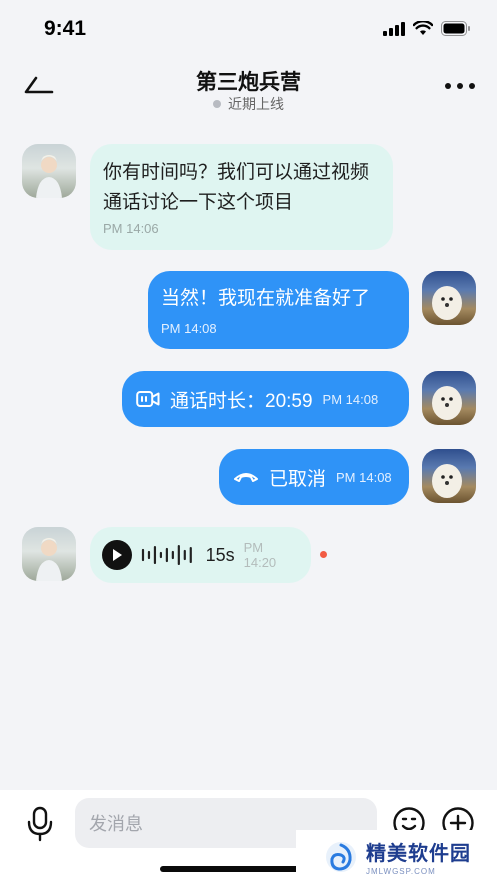  What do you see at coordinates (256, 104) in the screenshot?
I see `online-status-label: 近期上线` at bounding box center [256, 104].